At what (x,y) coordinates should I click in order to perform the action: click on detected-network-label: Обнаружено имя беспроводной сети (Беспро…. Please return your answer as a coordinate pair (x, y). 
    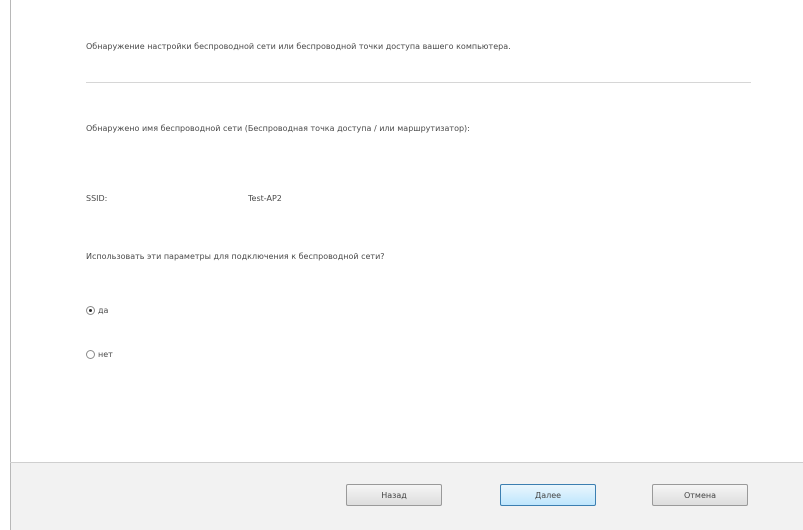
    Looking at the image, I should click on (278, 128).